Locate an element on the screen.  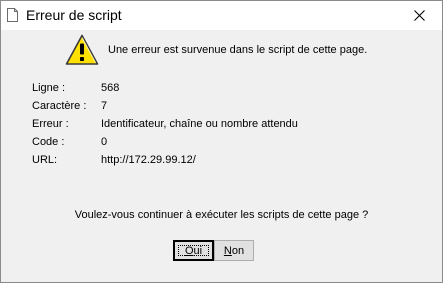
yes-button: Oui is located at coordinates (193, 250).